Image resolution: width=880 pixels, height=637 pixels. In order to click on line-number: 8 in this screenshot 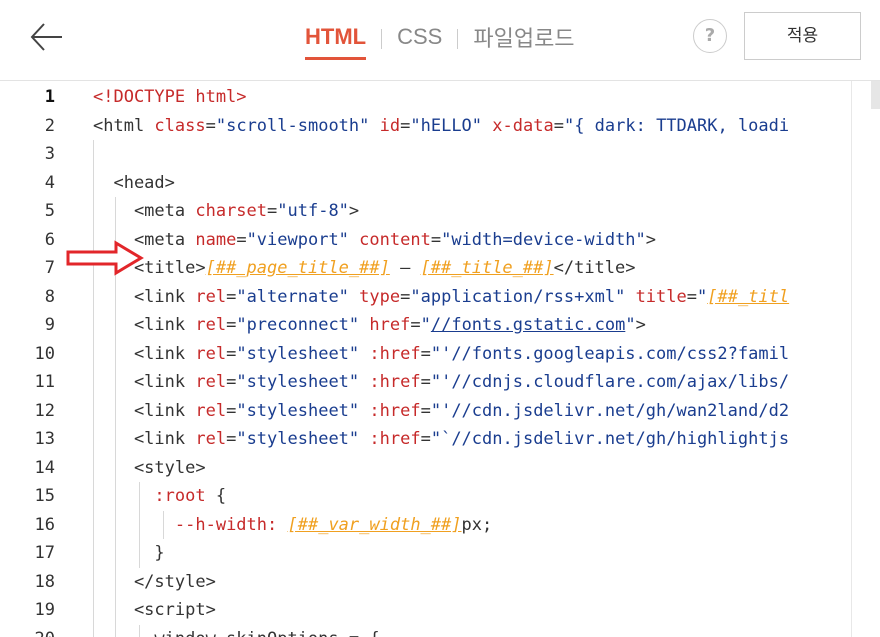, I will do `click(49, 296)`.